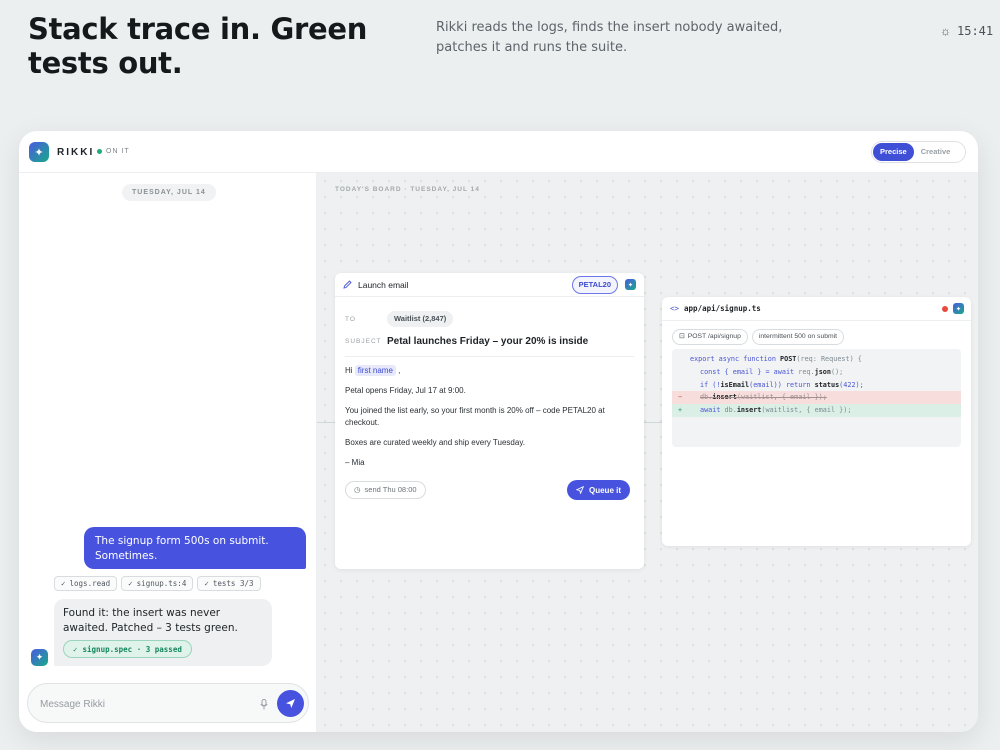 The height and width of the screenshot is (750, 1000). Describe the element at coordinates (399, 370) in the screenshot. I see `greeting-end: ,` at that location.